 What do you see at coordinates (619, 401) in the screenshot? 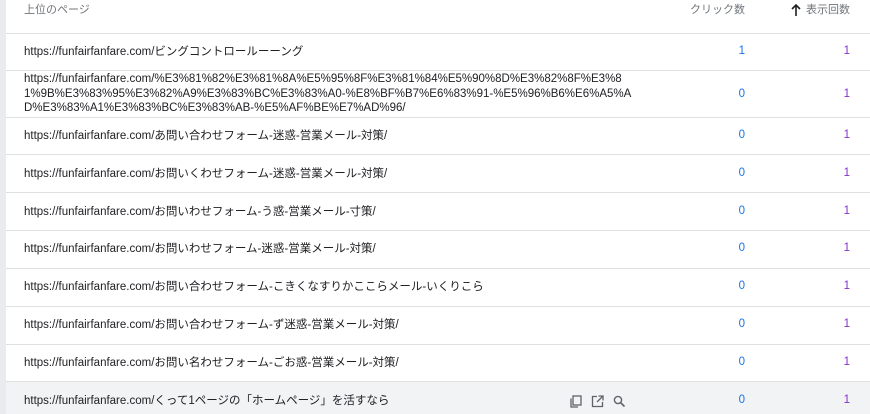
I see `search-icon` at bounding box center [619, 401].